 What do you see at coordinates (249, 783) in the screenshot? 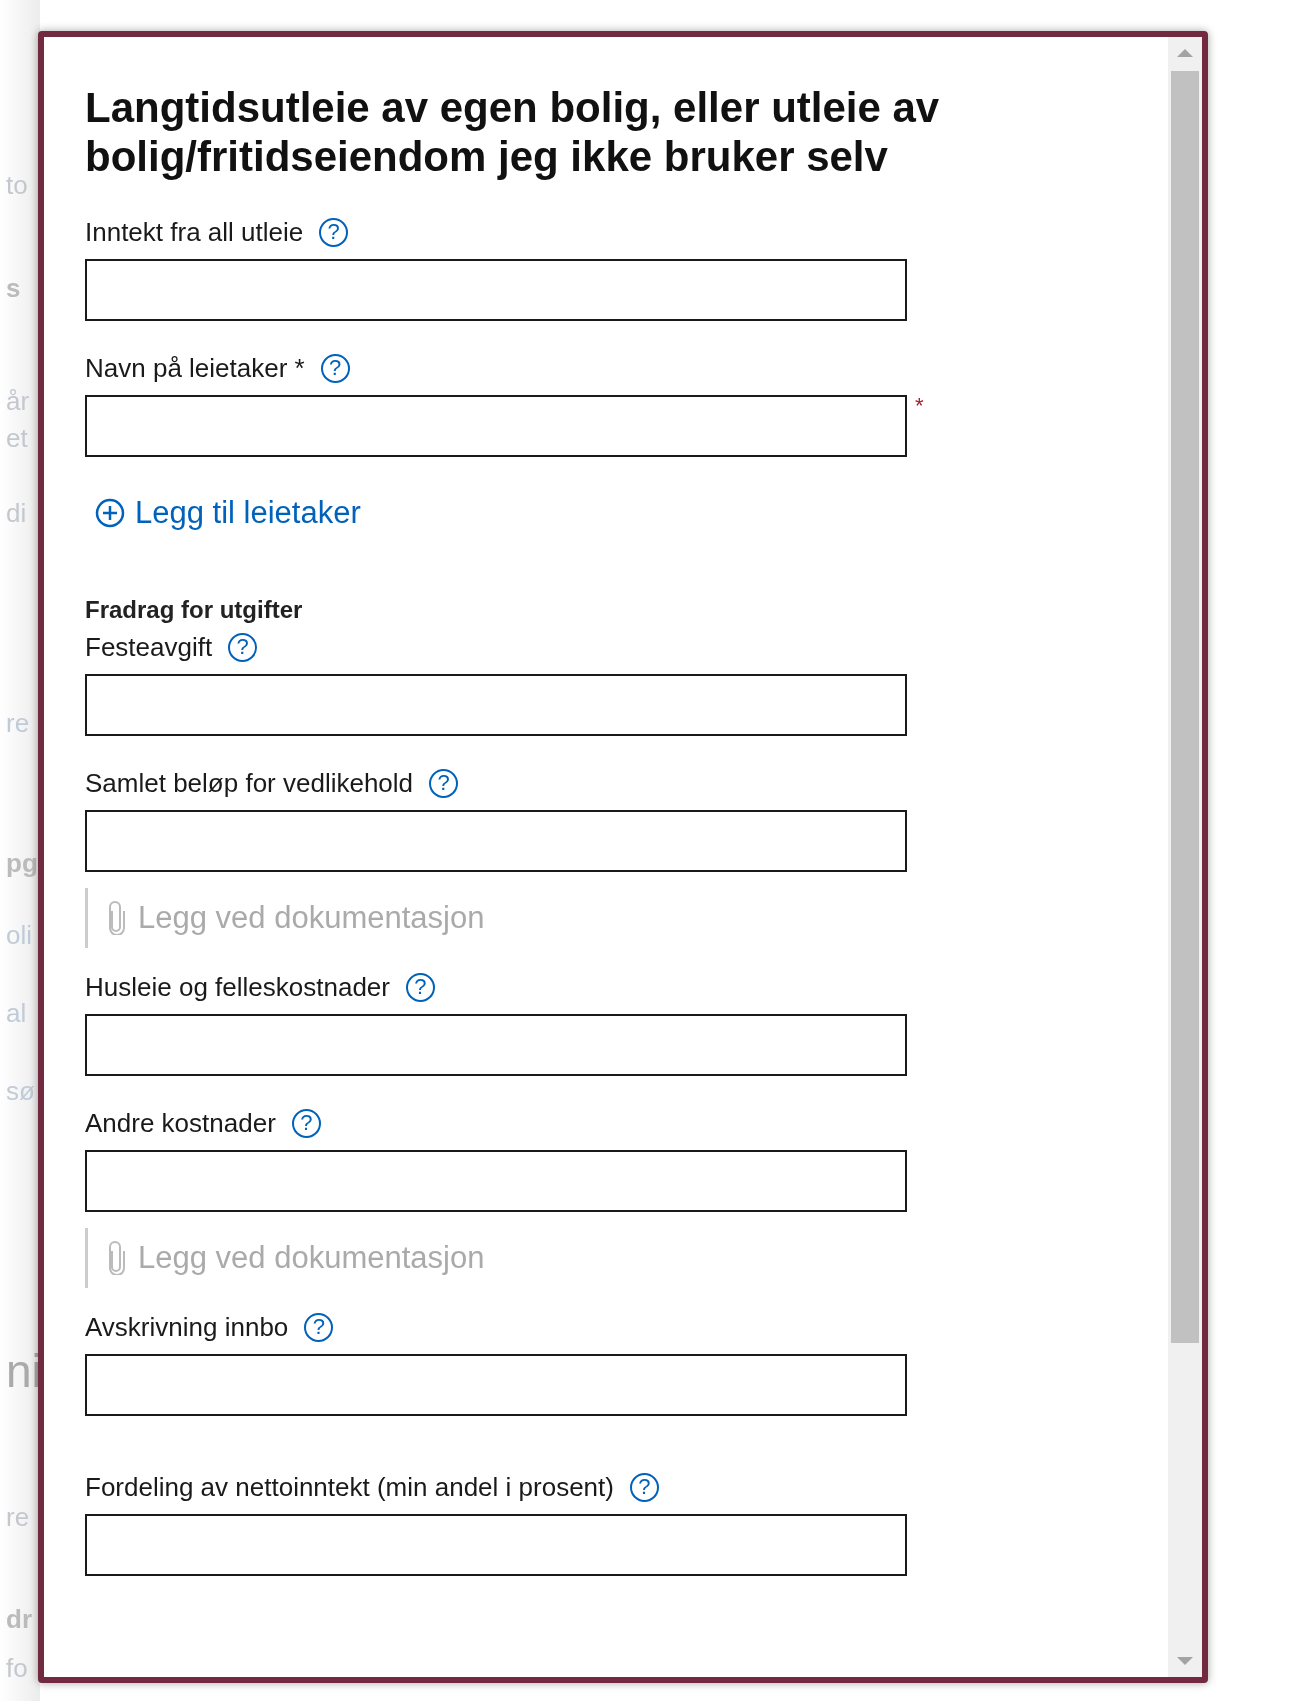
I see `field-label: Samlet beløp for vedlikehold` at bounding box center [249, 783].